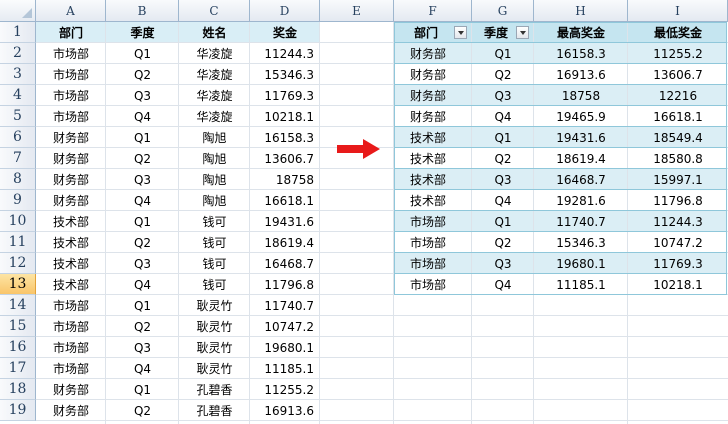 The image size is (728, 424). Describe the element at coordinates (581, 32) in the screenshot. I see `pivot-header-max-bonus: 最高奖金` at that location.